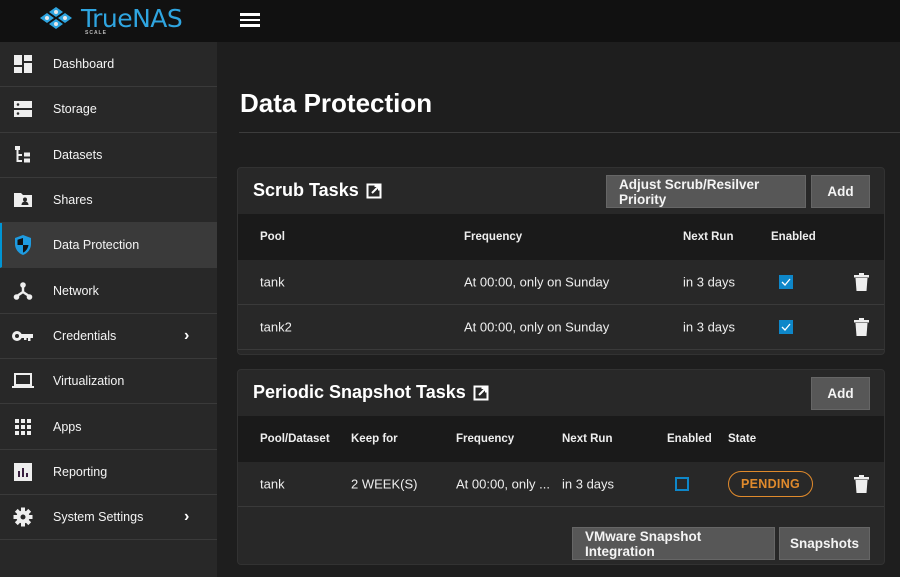  Describe the element at coordinates (75, 109) in the screenshot. I see `sidebar-item-label: Storage` at that location.